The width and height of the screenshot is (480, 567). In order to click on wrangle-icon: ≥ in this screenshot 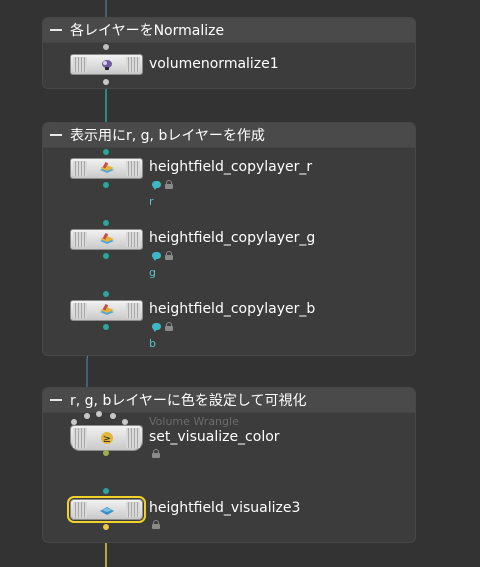, I will do `click(106, 438)`.